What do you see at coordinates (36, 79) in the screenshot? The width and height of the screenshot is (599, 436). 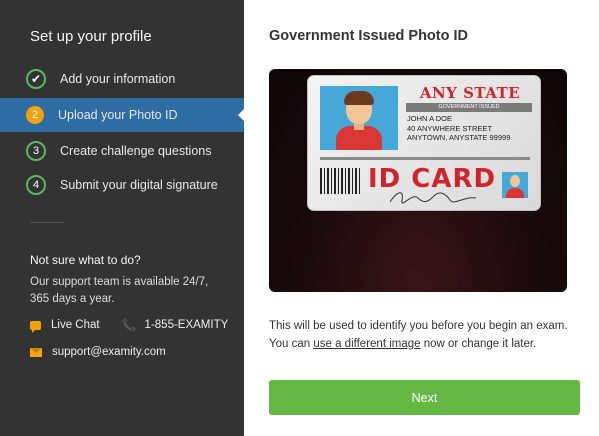 I see `check-icon: ✔` at bounding box center [36, 79].